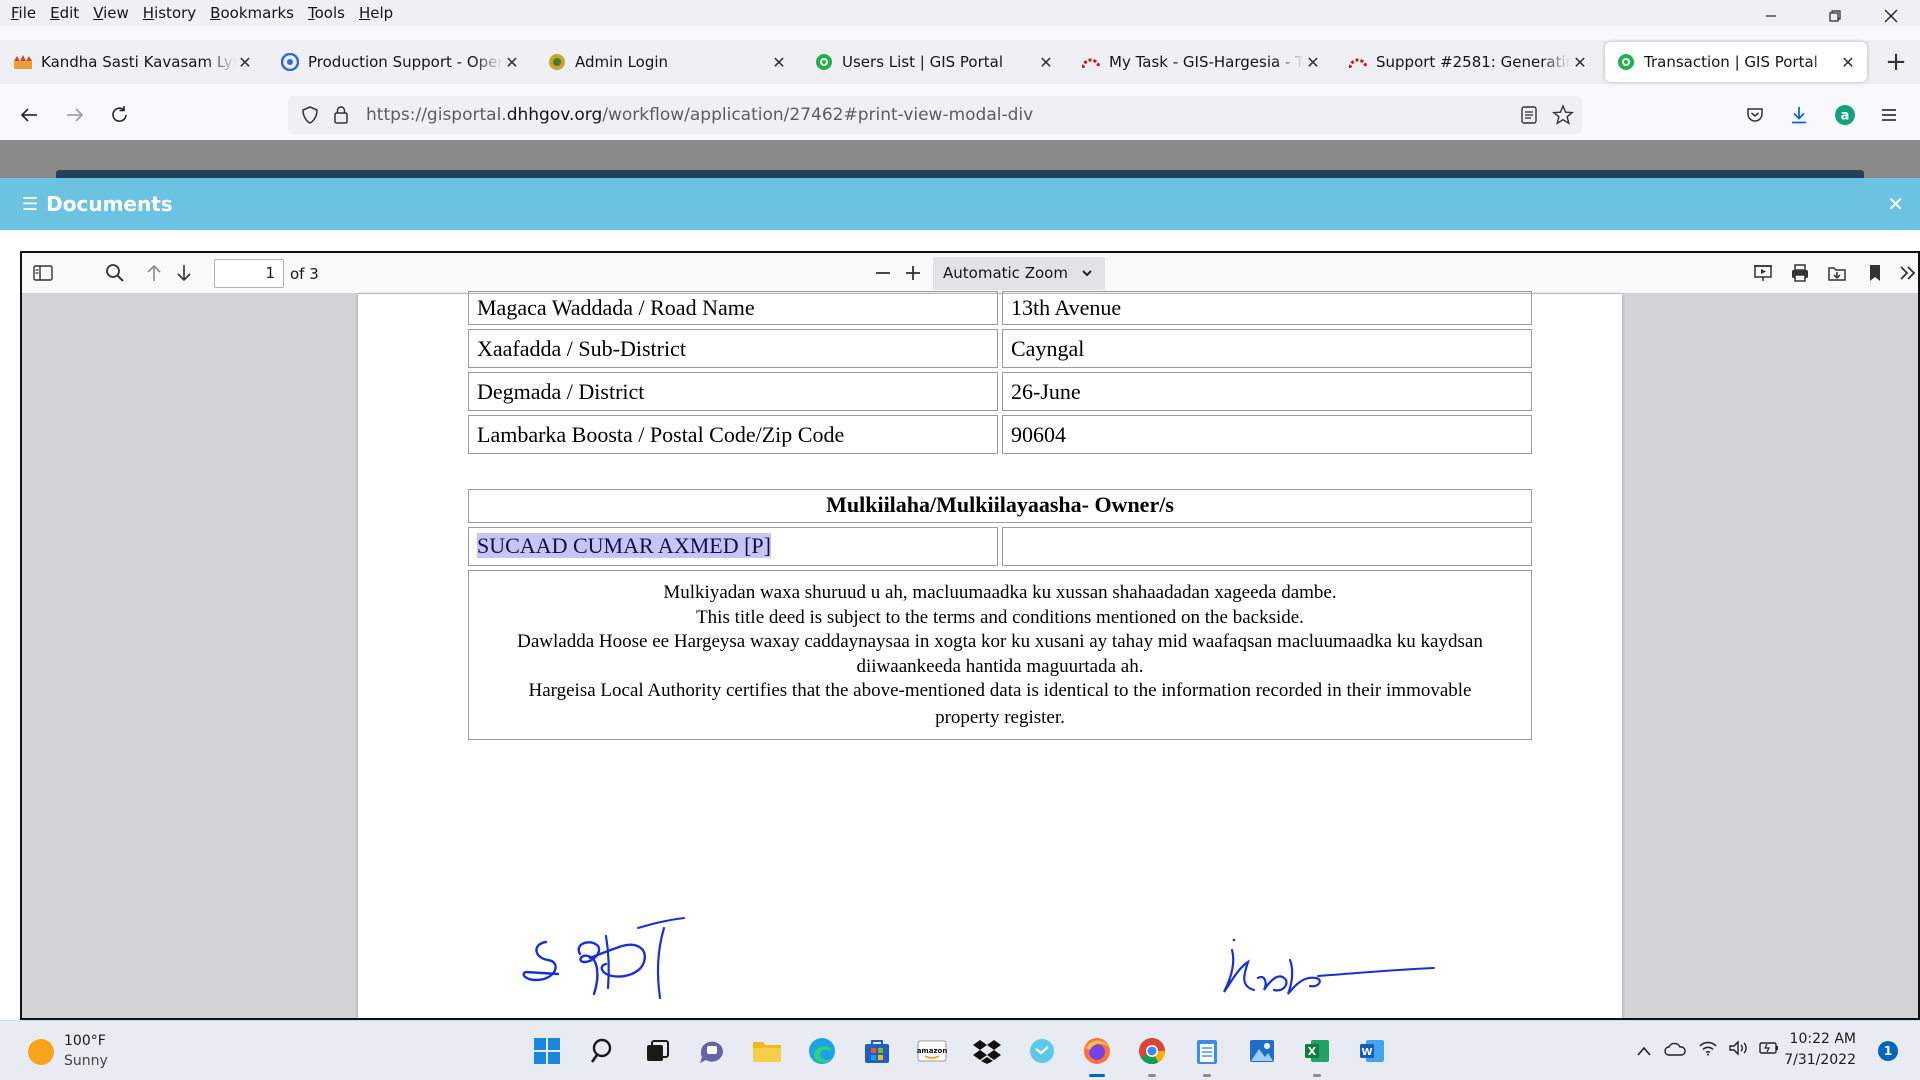 The height and width of the screenshot is (1080, 1920). What do you see at coordinates (1152, 1055) in the screenshot?
I see `chrome-button` at bounding box center [1152, 1055].